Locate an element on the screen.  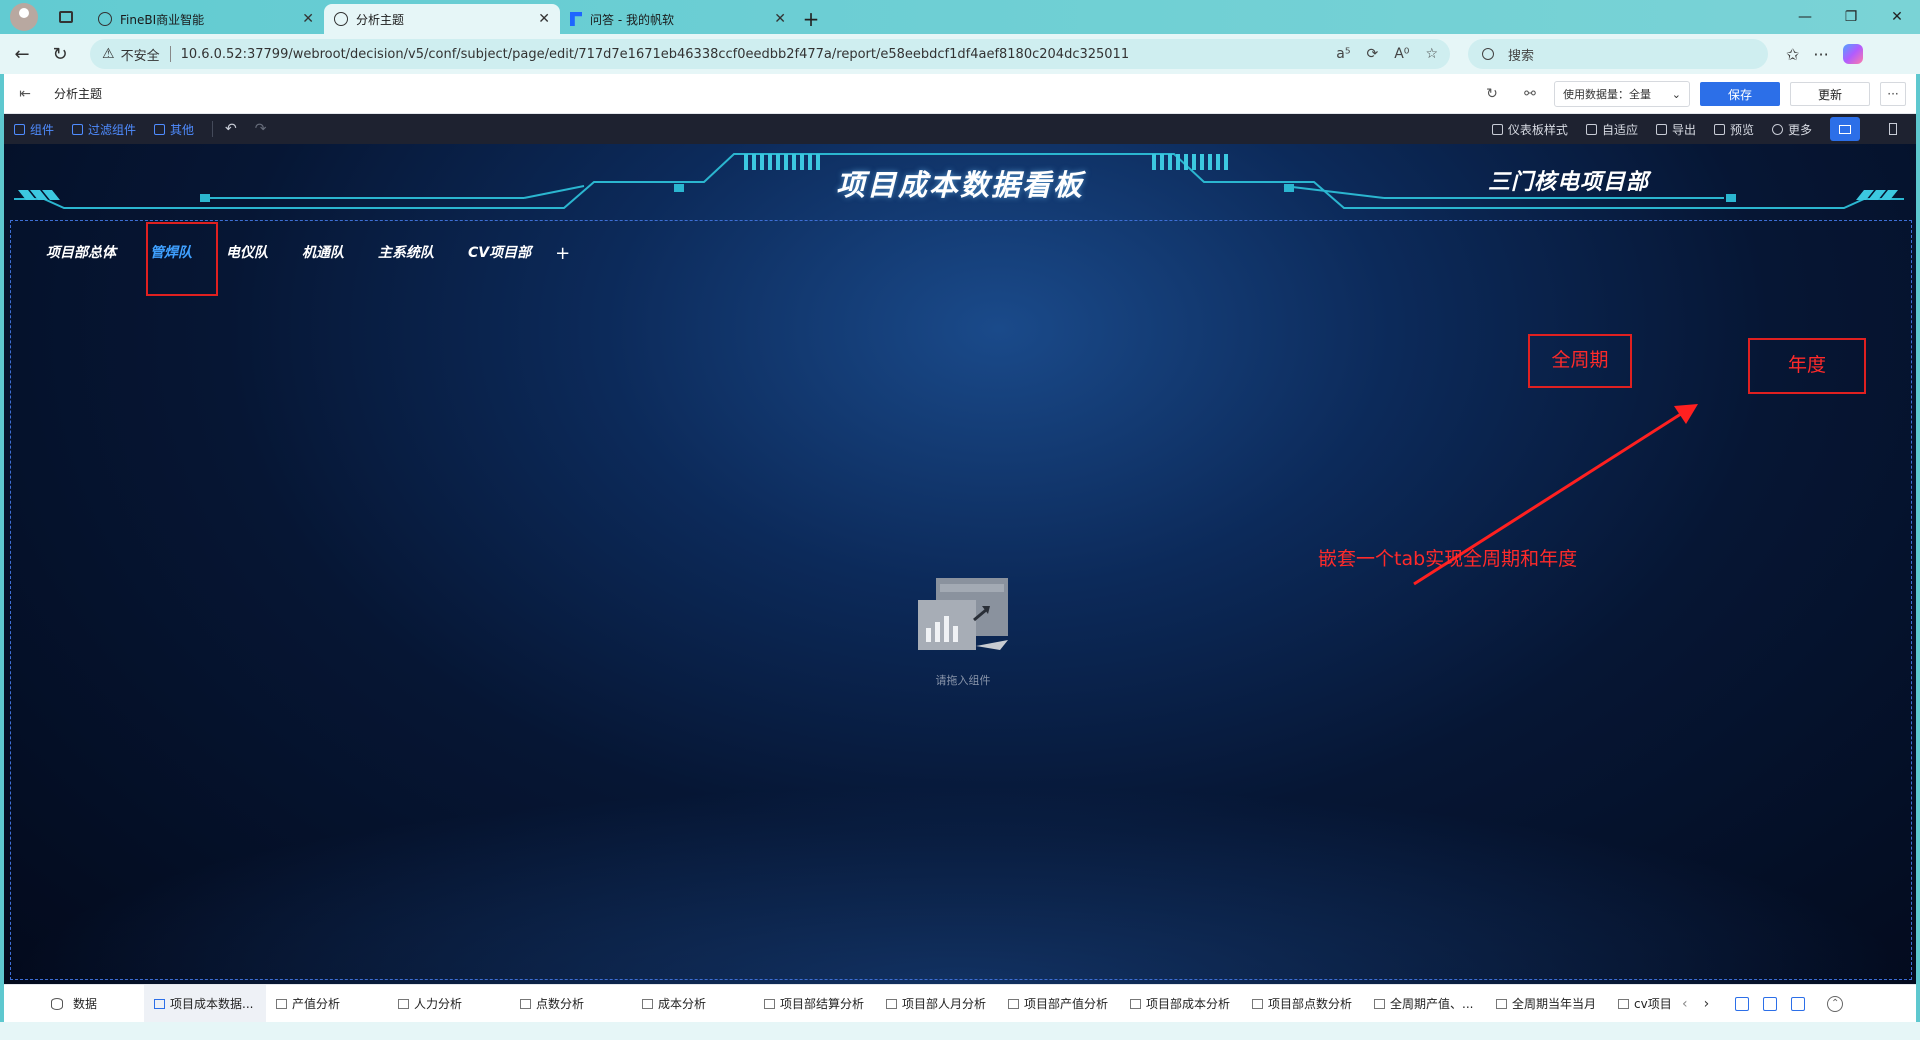
close-window-icon: ✕ is located at coordinates (1897, 17).